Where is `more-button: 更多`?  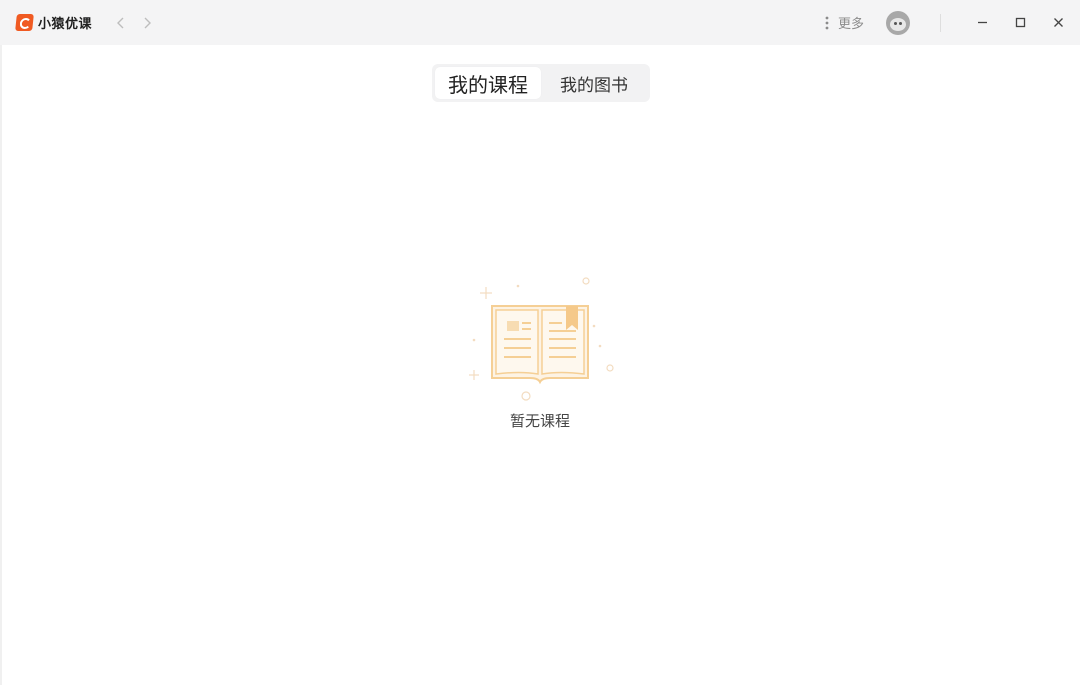
more-button: 更多 is located at coordinates (844, 22).